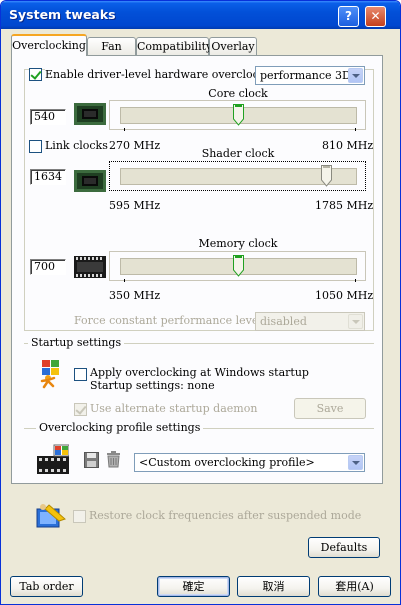 The image size is (401, 605). Describe the element at coordinates (120, 427) in the screenshot. I see `profile-group-title: Overclocking profile settings` at that location.